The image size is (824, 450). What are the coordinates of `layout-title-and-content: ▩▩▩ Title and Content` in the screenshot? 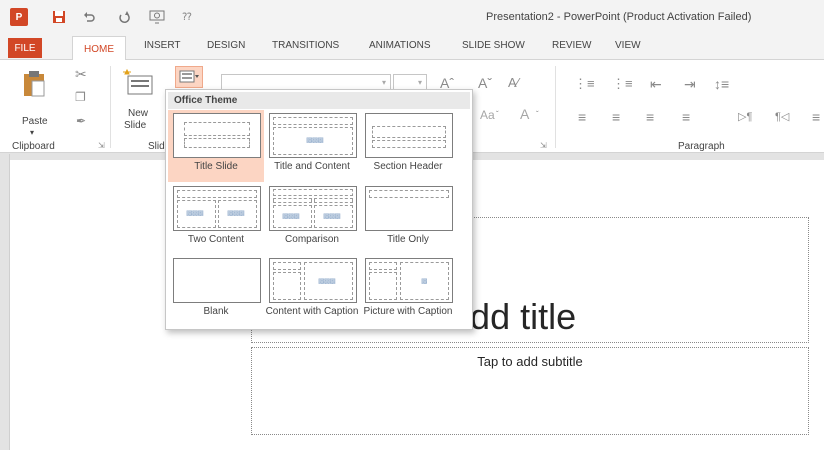 It's located at (312, 146).